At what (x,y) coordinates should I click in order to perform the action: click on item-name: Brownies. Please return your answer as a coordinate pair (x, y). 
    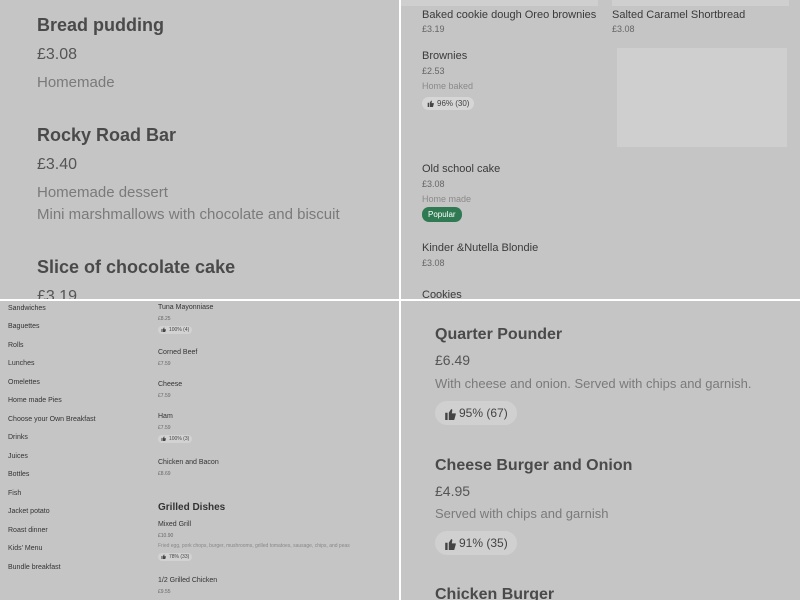
    Looking at the image, I should click on (444, 56).